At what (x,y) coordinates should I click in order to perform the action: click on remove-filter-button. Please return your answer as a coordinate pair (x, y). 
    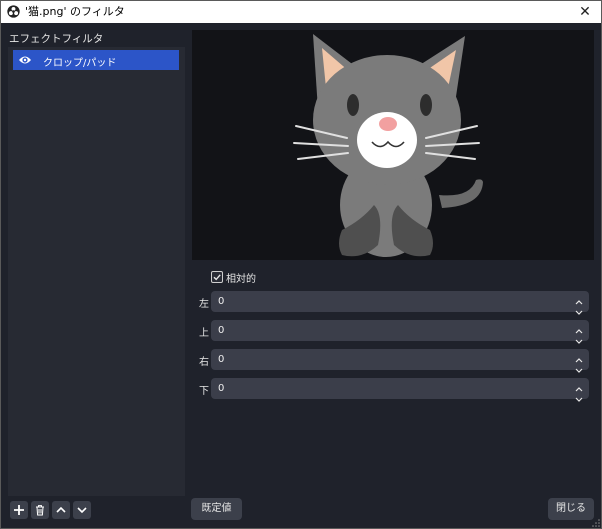
    Looking at the image, I should click on (40, 510).